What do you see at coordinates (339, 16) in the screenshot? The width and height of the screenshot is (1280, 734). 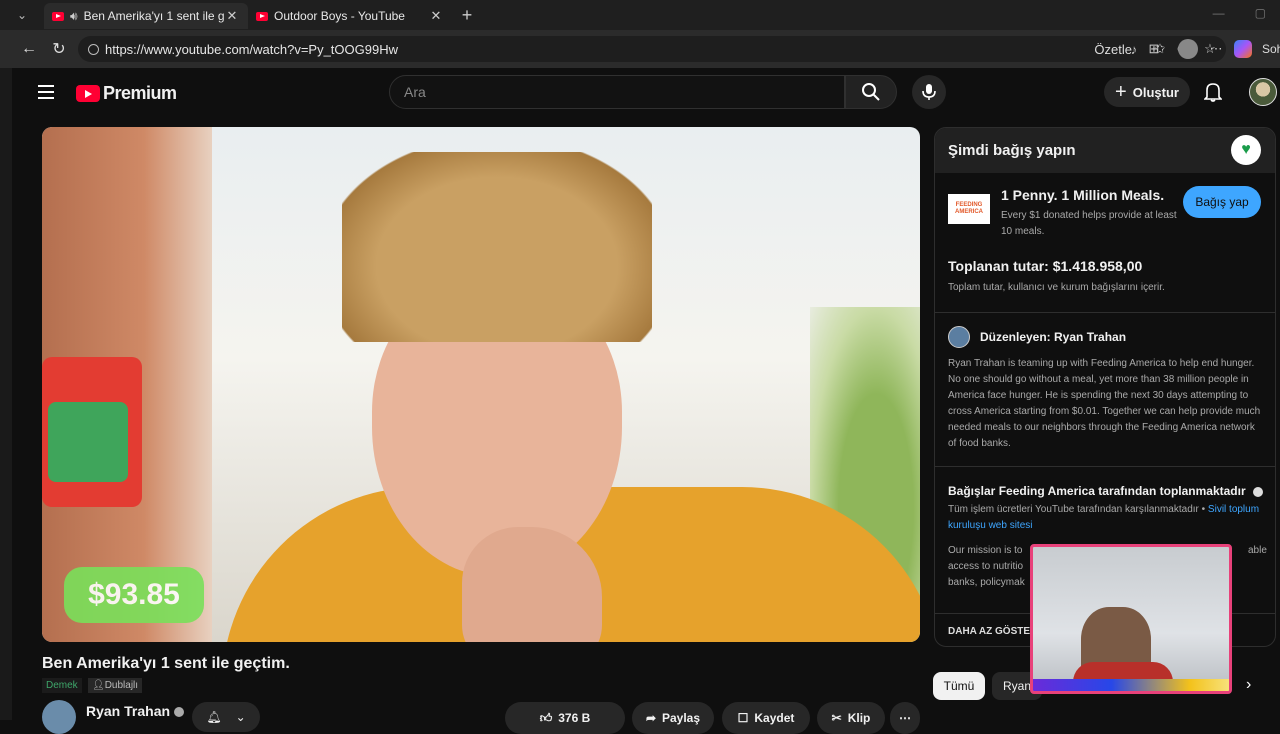 I see `tab-title: Outdoor Boys - YouTube` at bounding box center [339, 16].